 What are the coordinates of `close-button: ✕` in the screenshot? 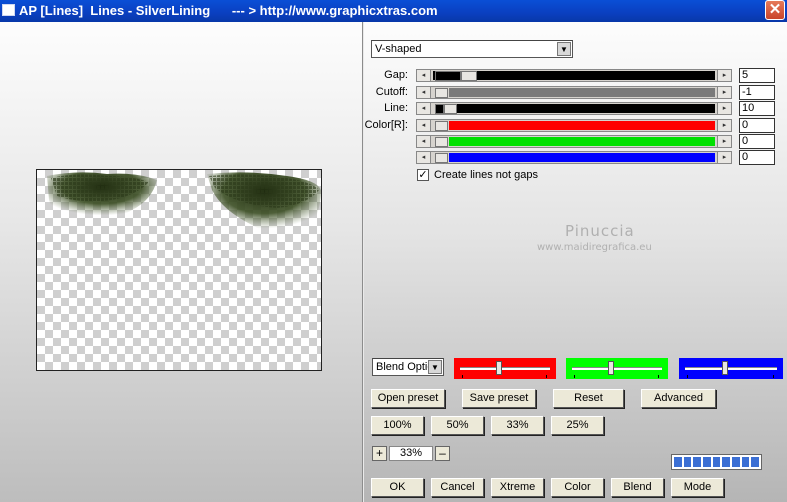 It's located at (775, 10).